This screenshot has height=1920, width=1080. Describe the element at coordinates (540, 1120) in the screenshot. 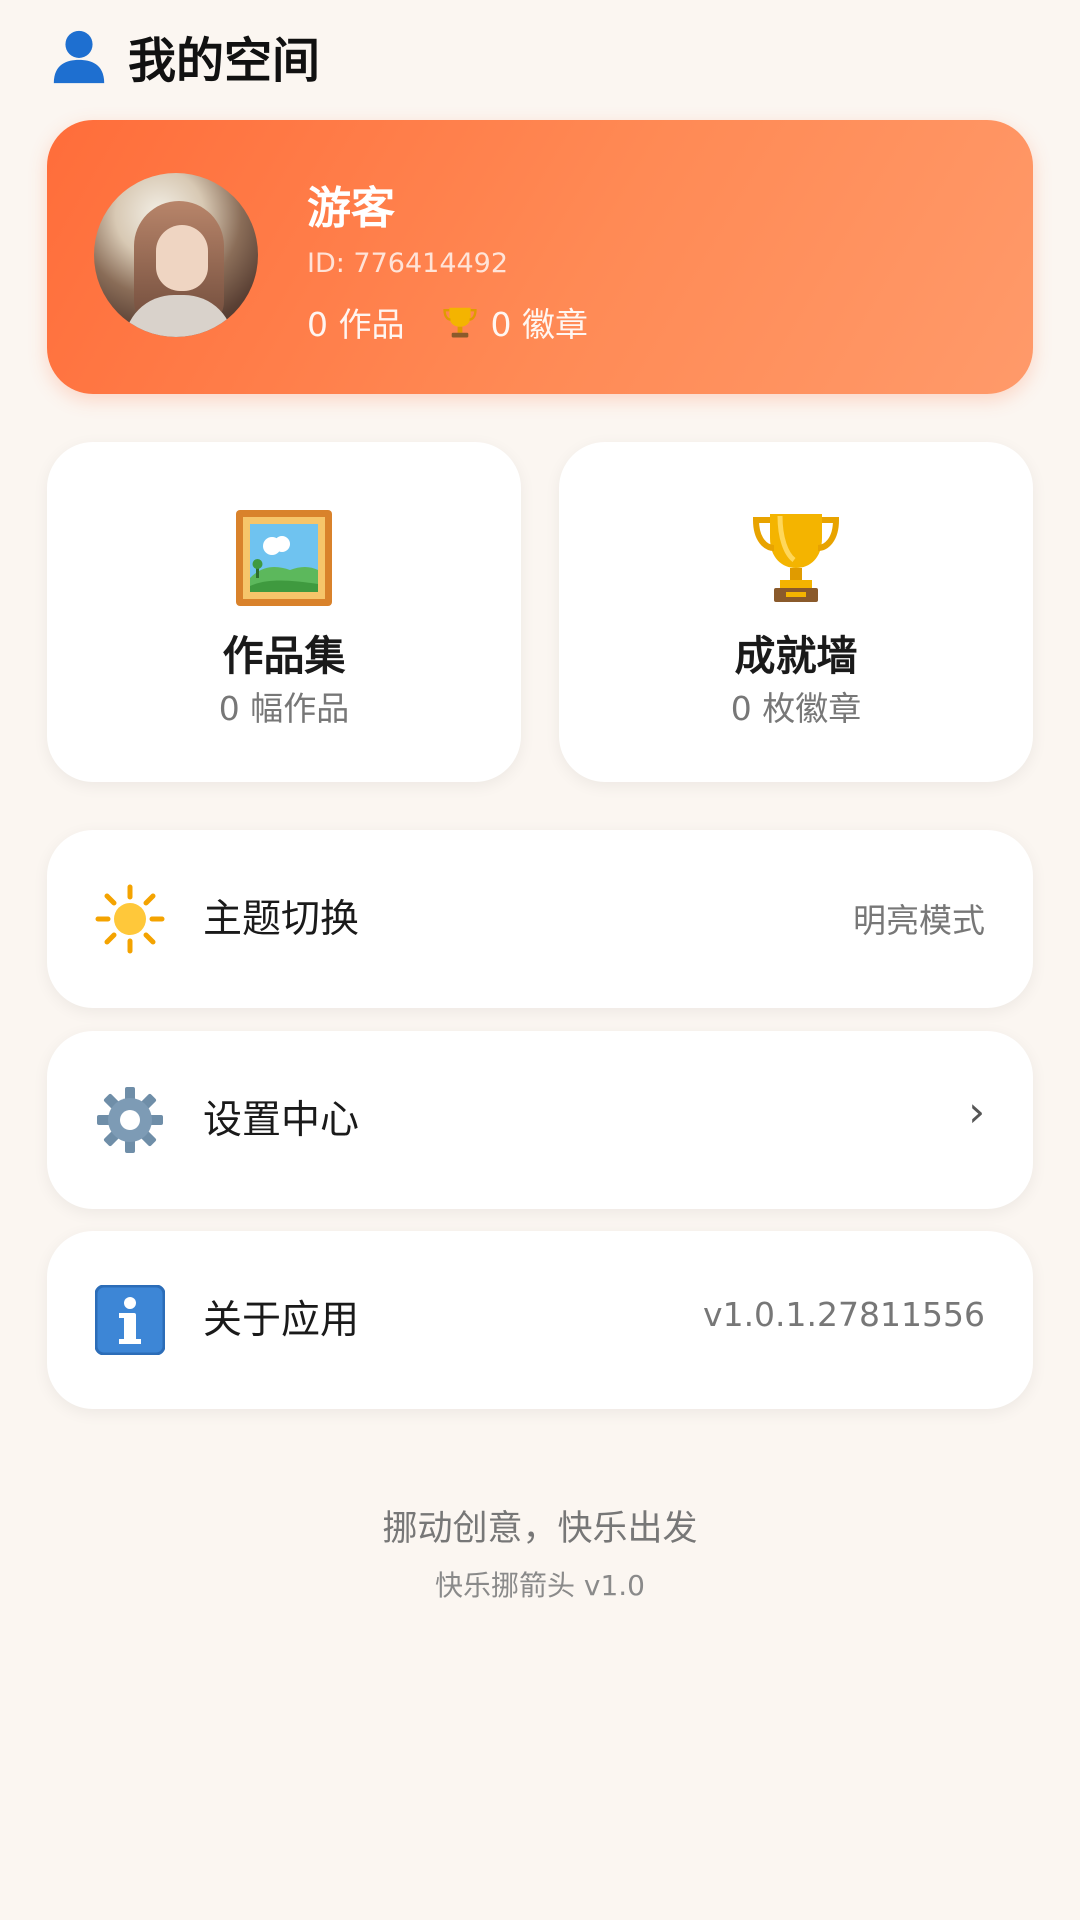

I see `settings-center-row: 设置中心 ›` at that location.